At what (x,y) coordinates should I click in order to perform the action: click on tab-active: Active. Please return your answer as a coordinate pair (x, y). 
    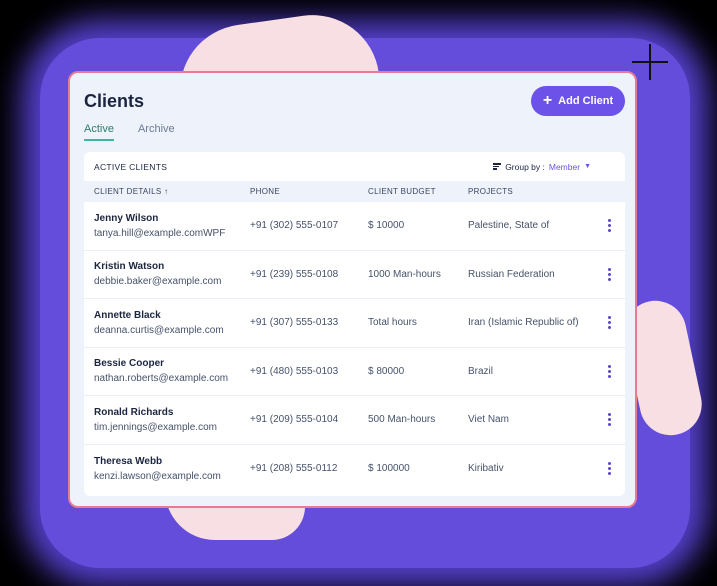
    Looking at the image, I should click on (99, 132).